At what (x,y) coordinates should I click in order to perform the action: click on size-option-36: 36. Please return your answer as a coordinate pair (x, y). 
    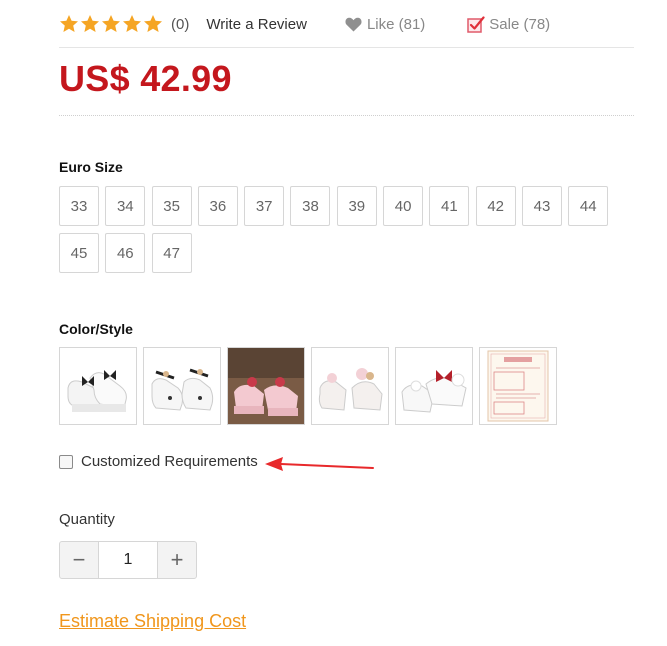
    Looking at the image, I should click on (217, 206).